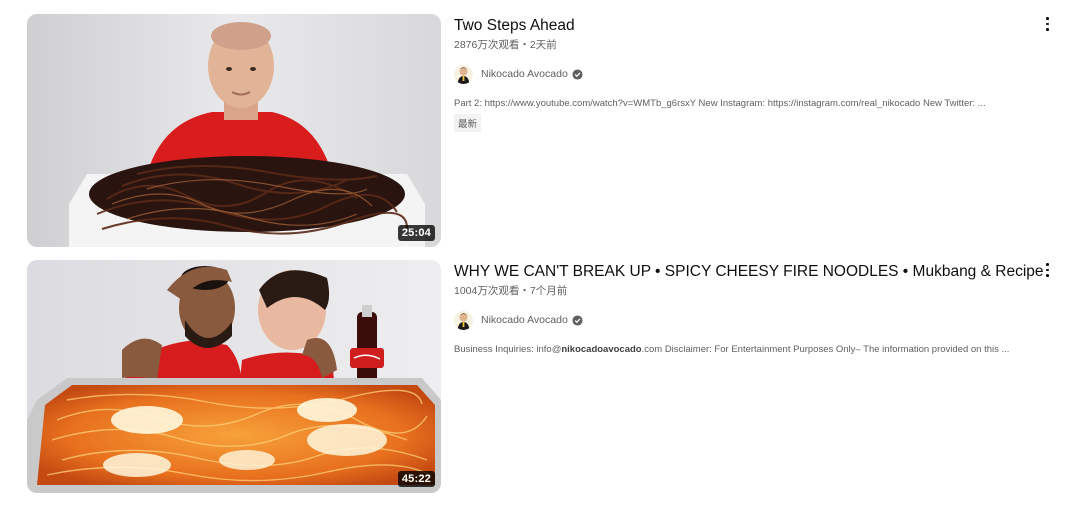 The width and height of the screenshot is (1080, 513). I want to click on description-text-pre: Business Inquiries: info@, so click(508, 349).